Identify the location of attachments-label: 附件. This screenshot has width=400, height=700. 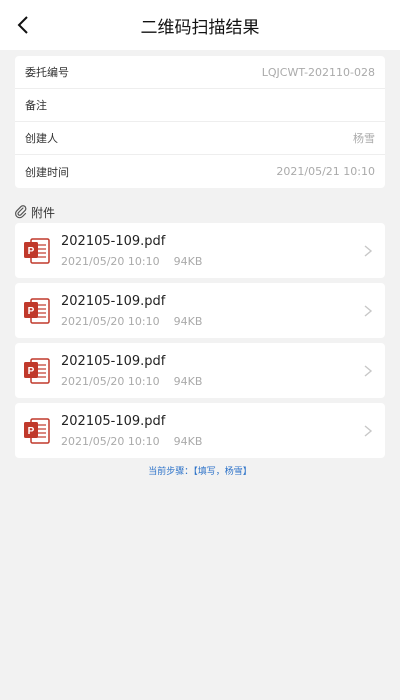
(43, 212).